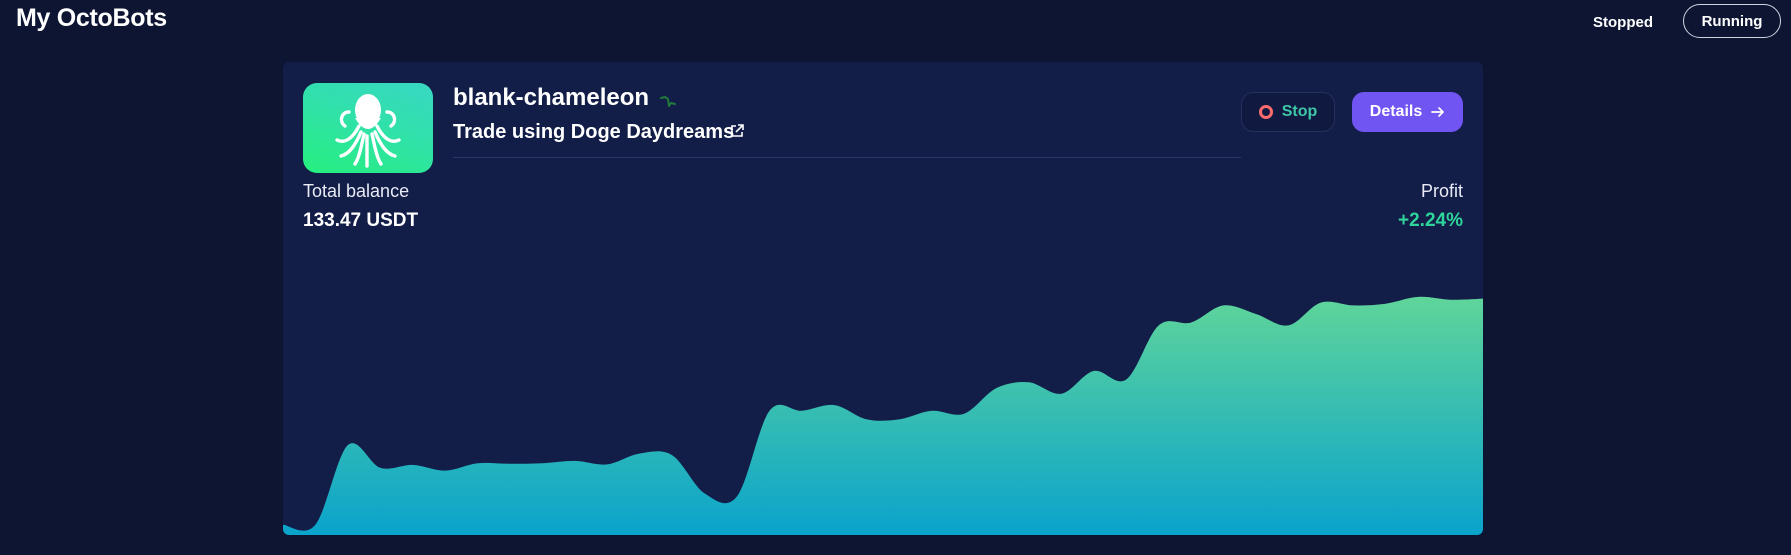  Describe the element at coordinates (91, 18) in the screenshot. I see `page-title: My OctoBots` at that location.